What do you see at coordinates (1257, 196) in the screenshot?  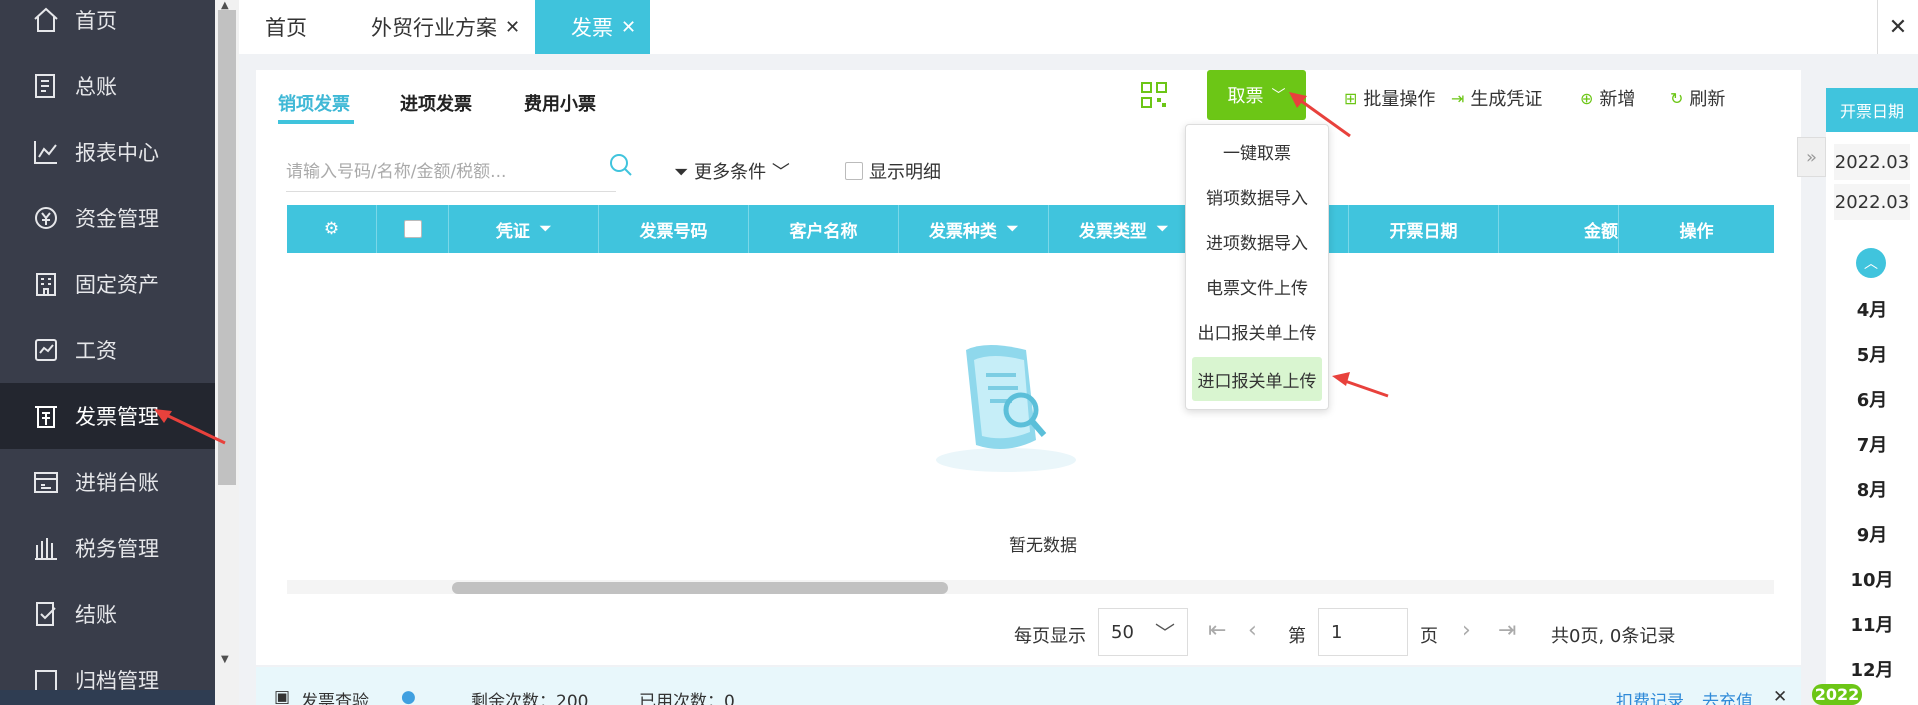 I see `menu-item-sales-import: 销项数据导入` at bounding box center [1257, 196].